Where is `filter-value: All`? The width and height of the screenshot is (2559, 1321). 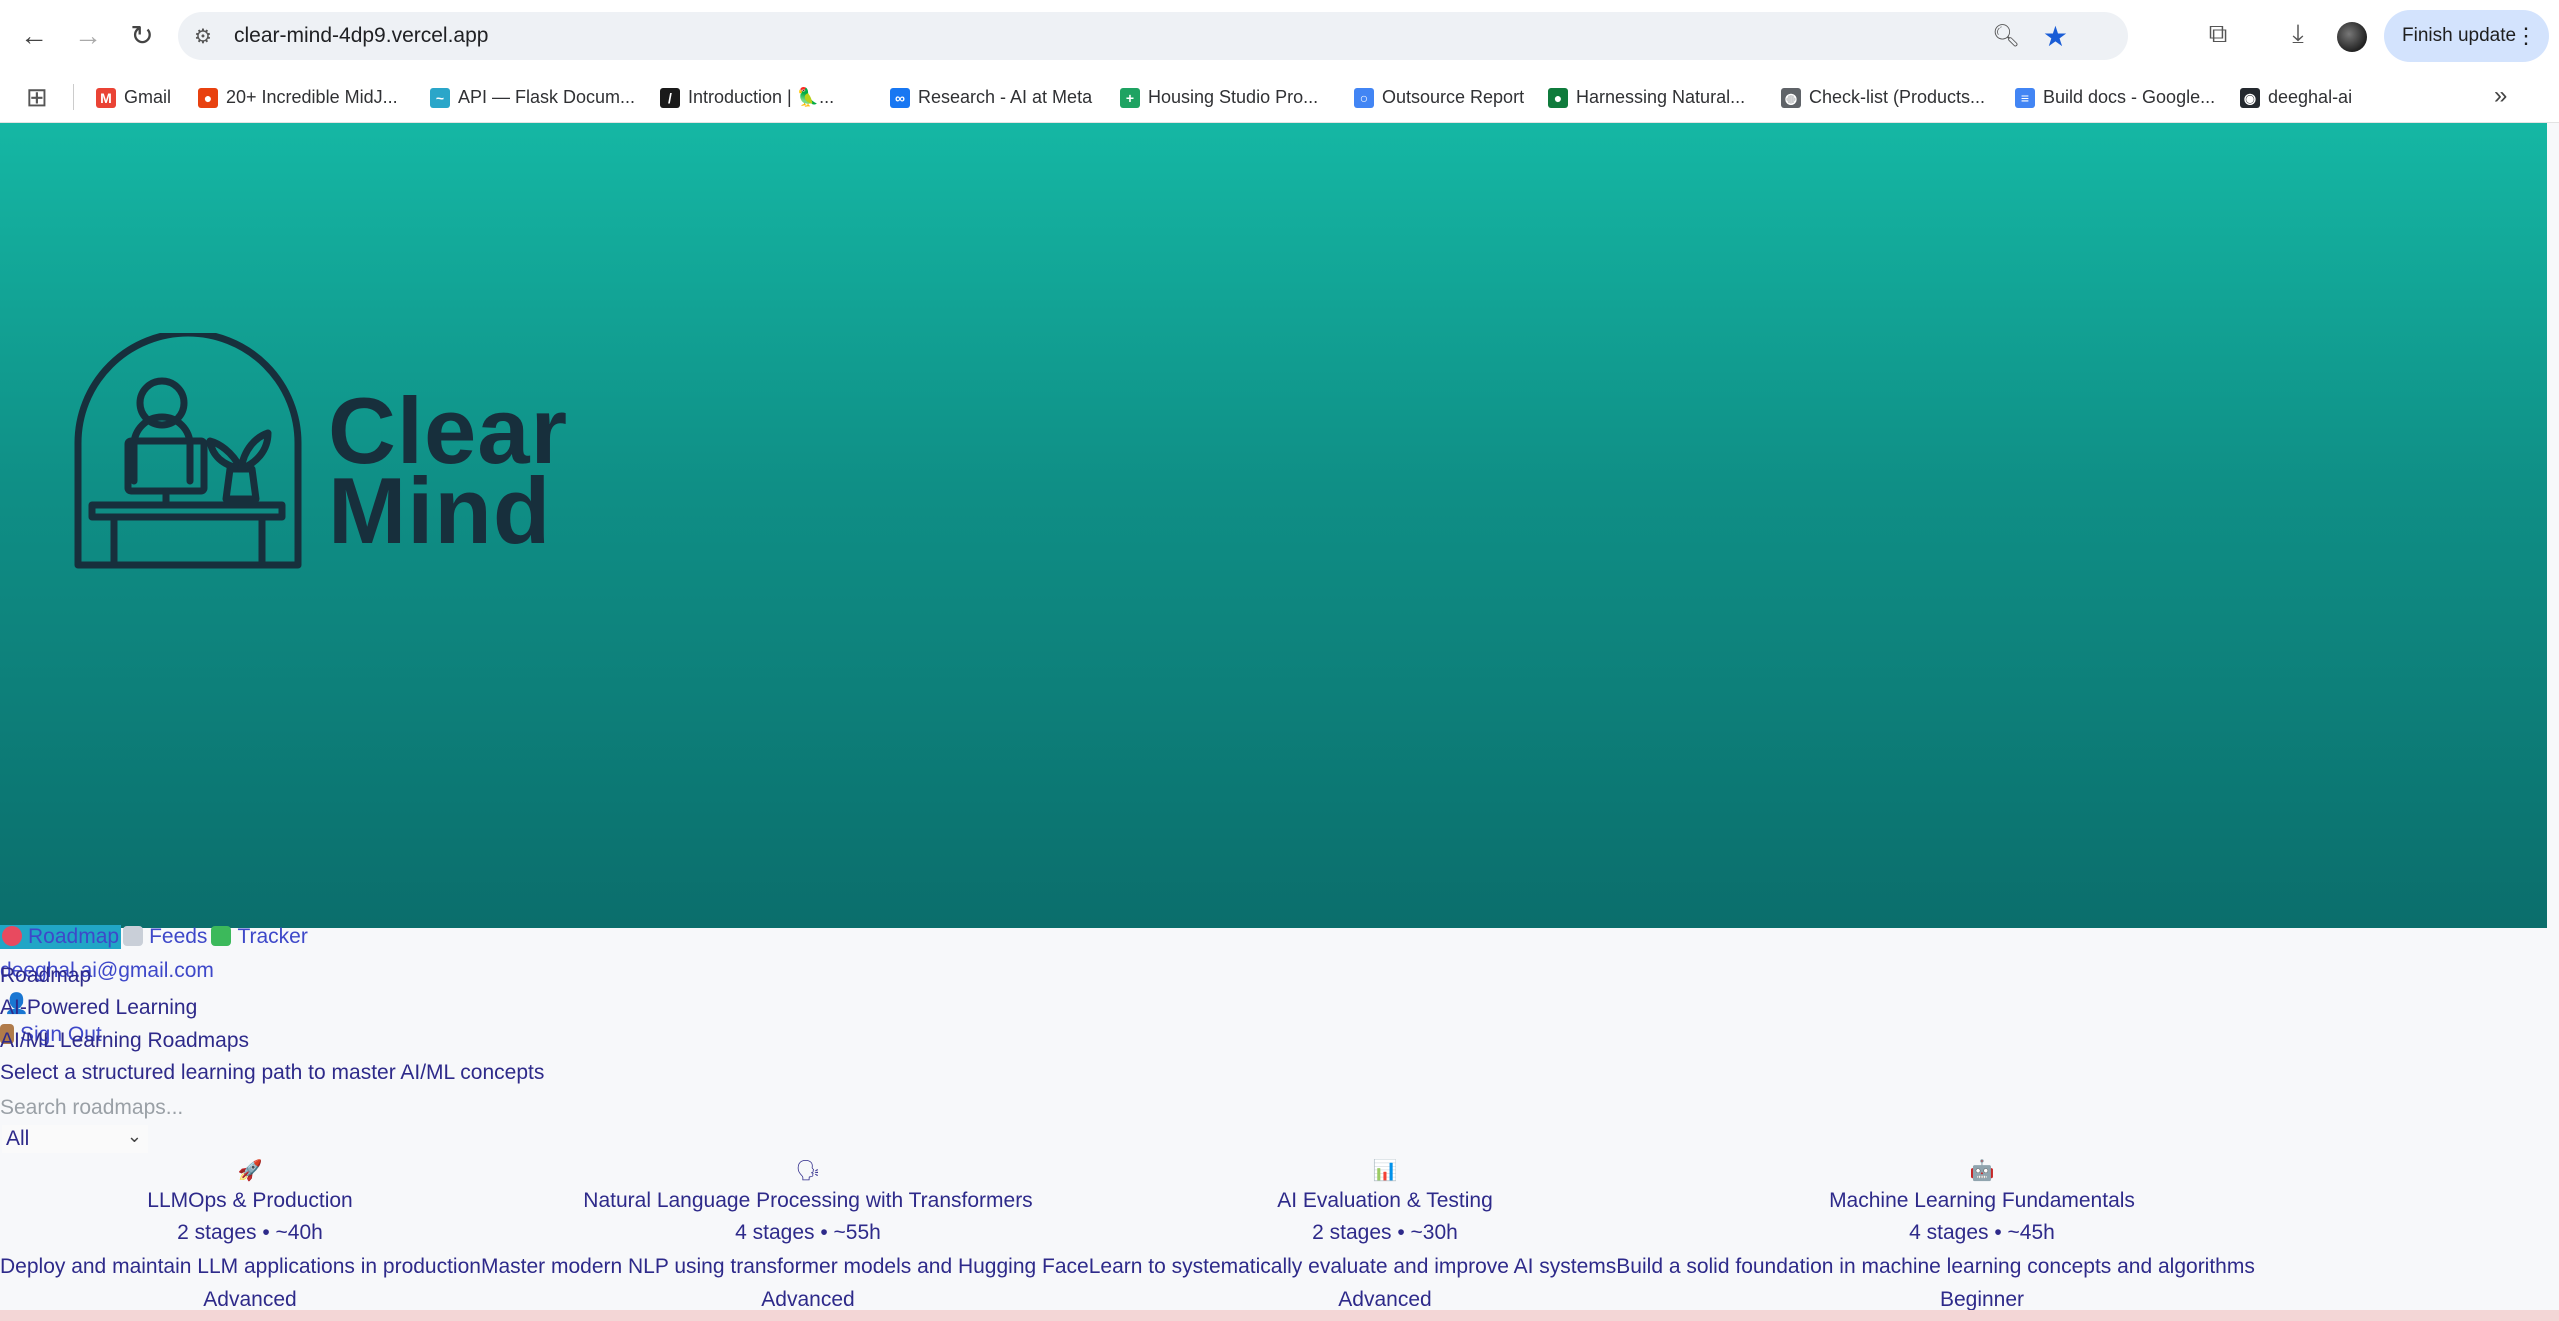
filter-value: All is located at coordinates (18, 1138).